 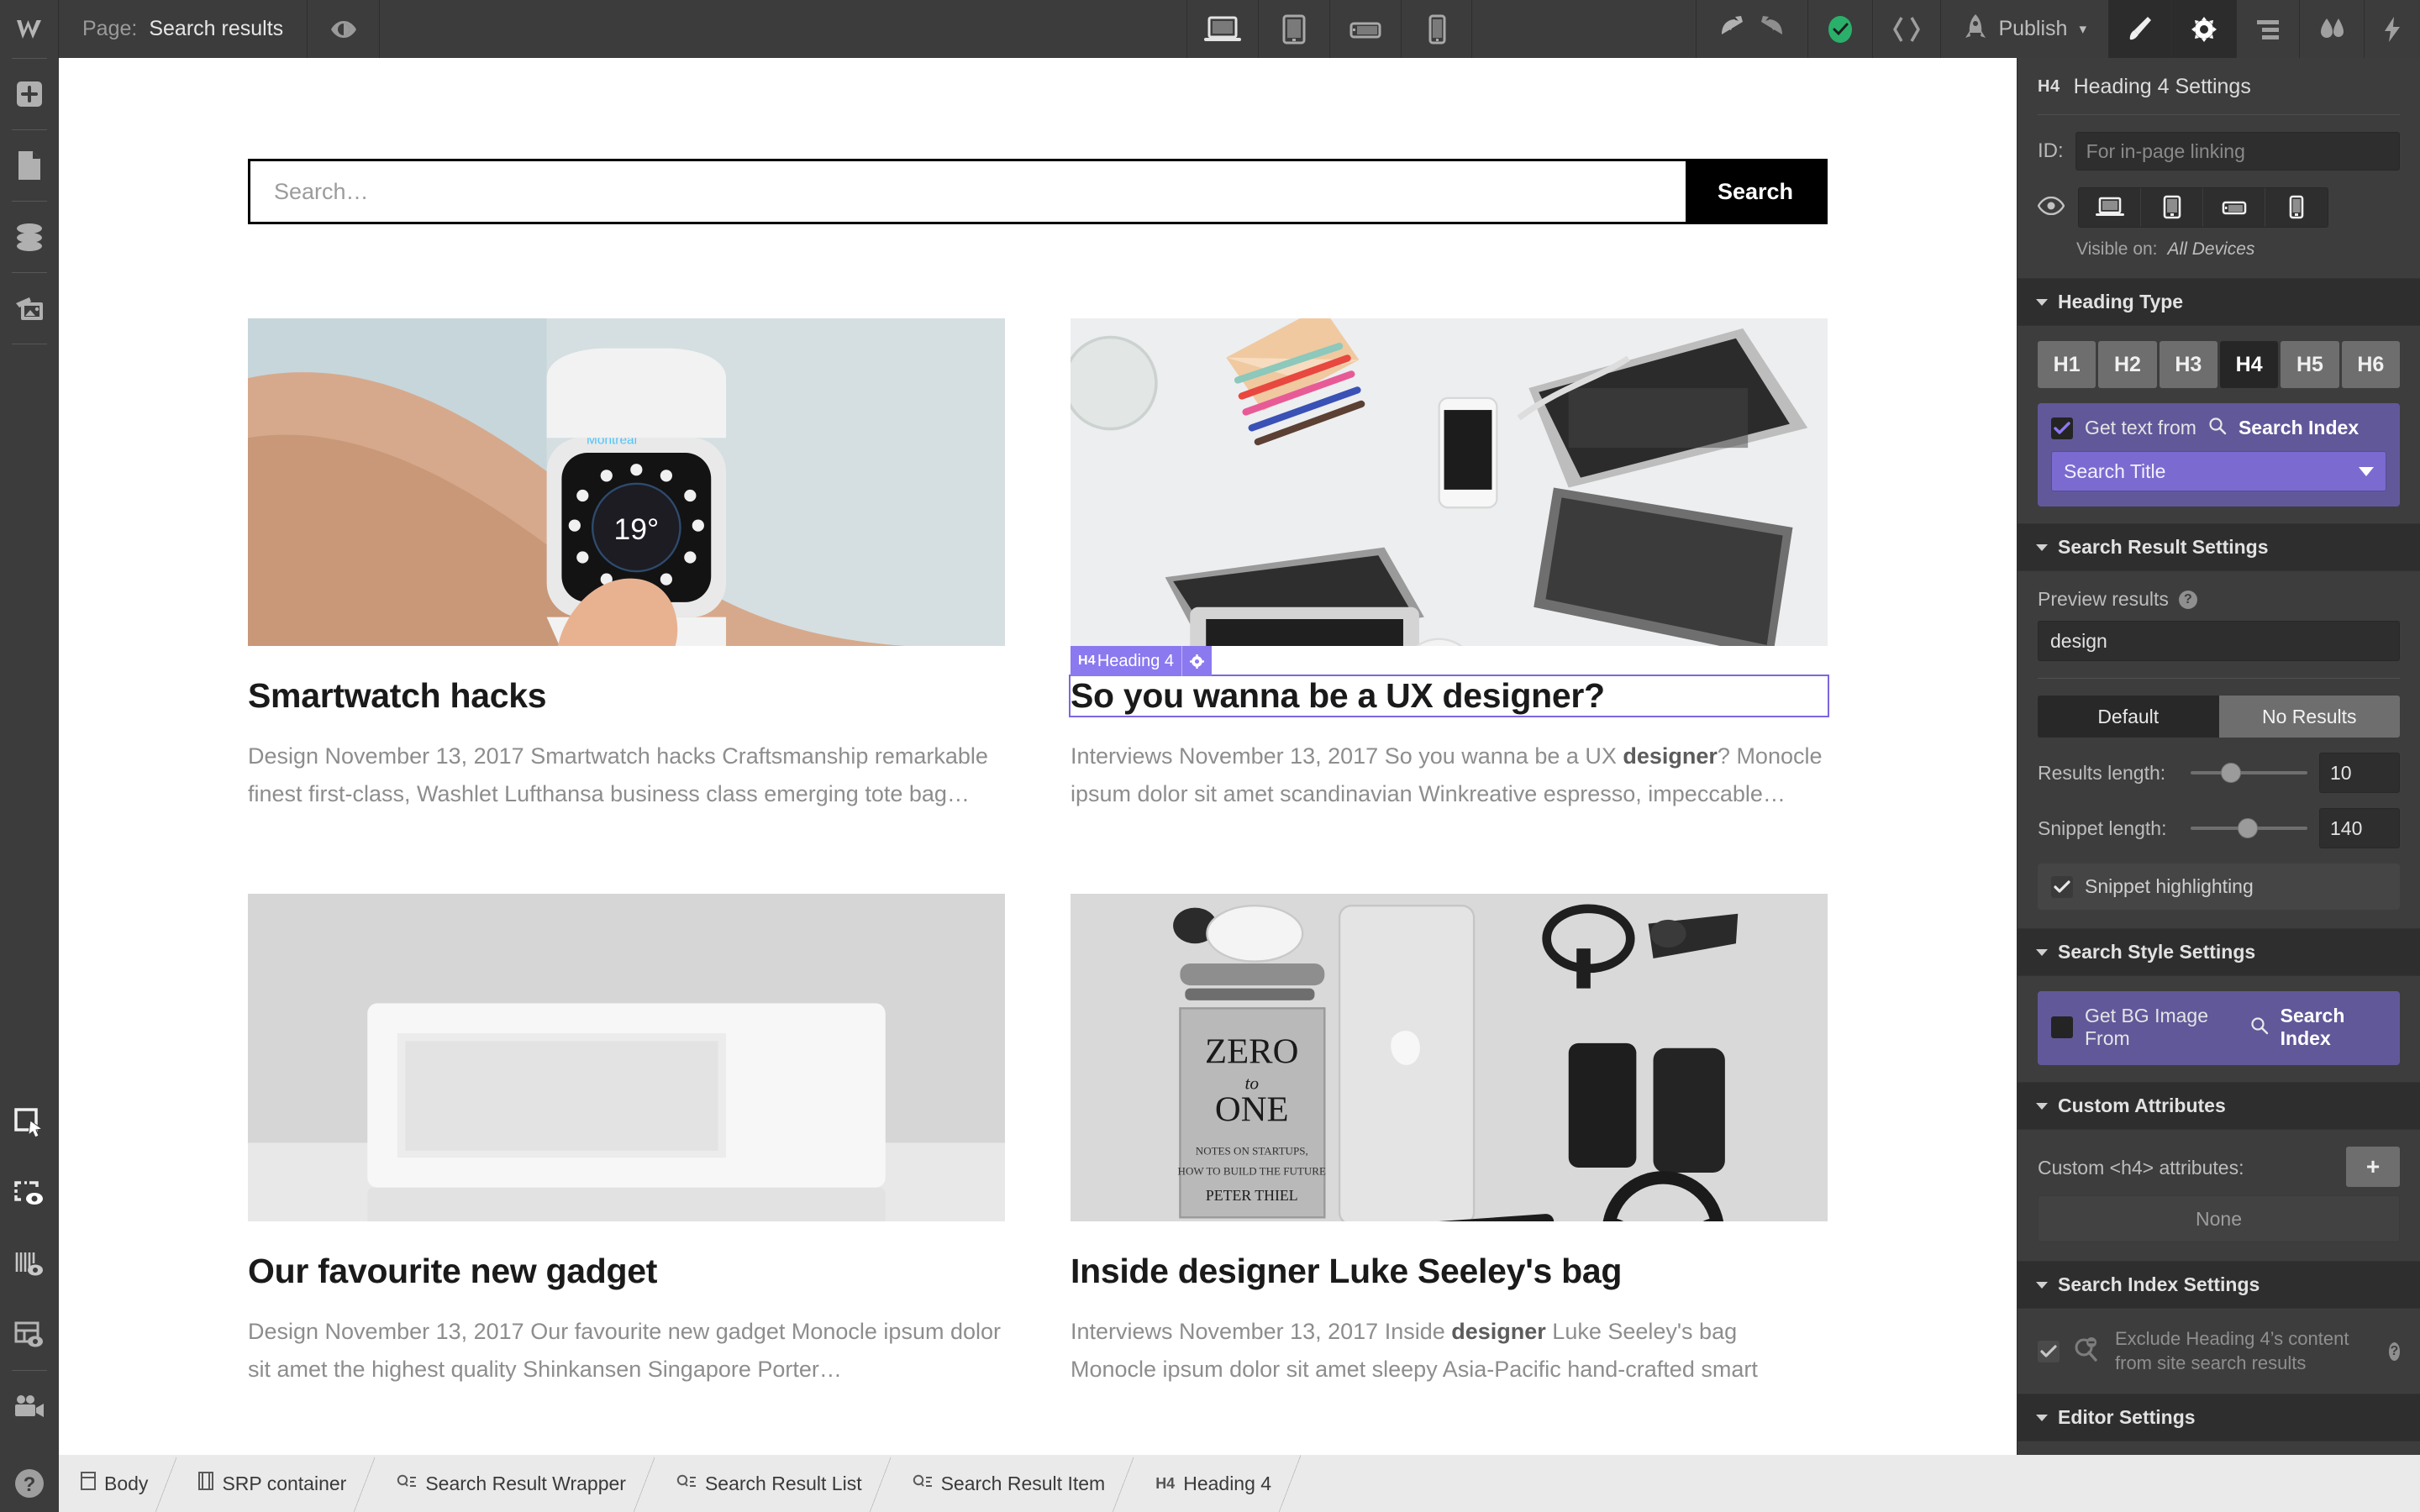 What do you see at coordinates (2083, 29) in the screenshot?
I see `chevron-down-icon: ▾` at bounding box center [2083, 29].